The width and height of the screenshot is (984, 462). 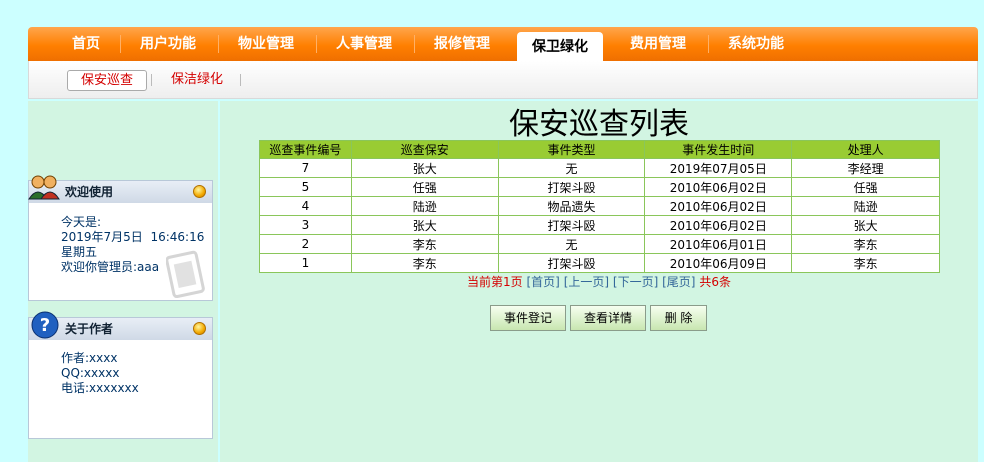 I want to click on view-details-button: 查看详情, so click(x=608, y=318).